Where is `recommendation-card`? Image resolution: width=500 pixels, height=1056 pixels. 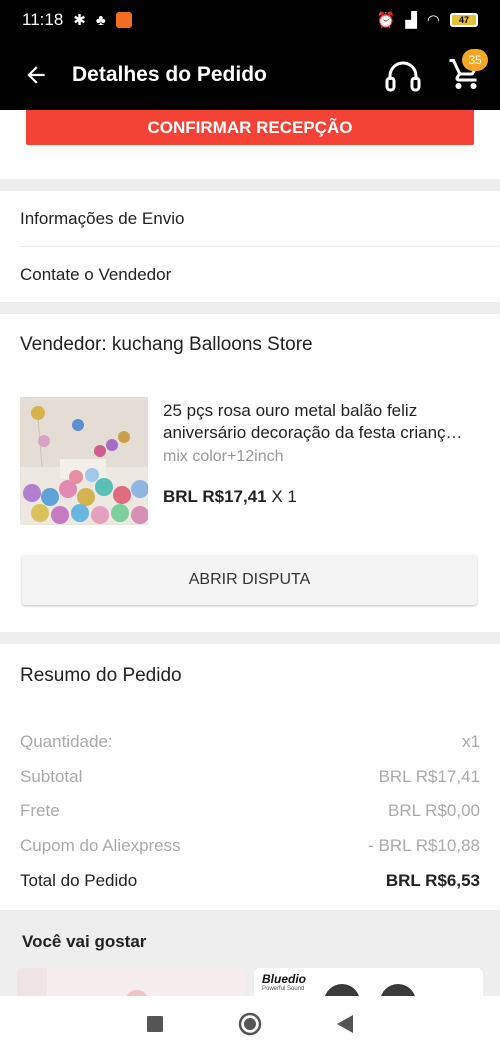 recommendation-card is located at coordinates (131, 982).